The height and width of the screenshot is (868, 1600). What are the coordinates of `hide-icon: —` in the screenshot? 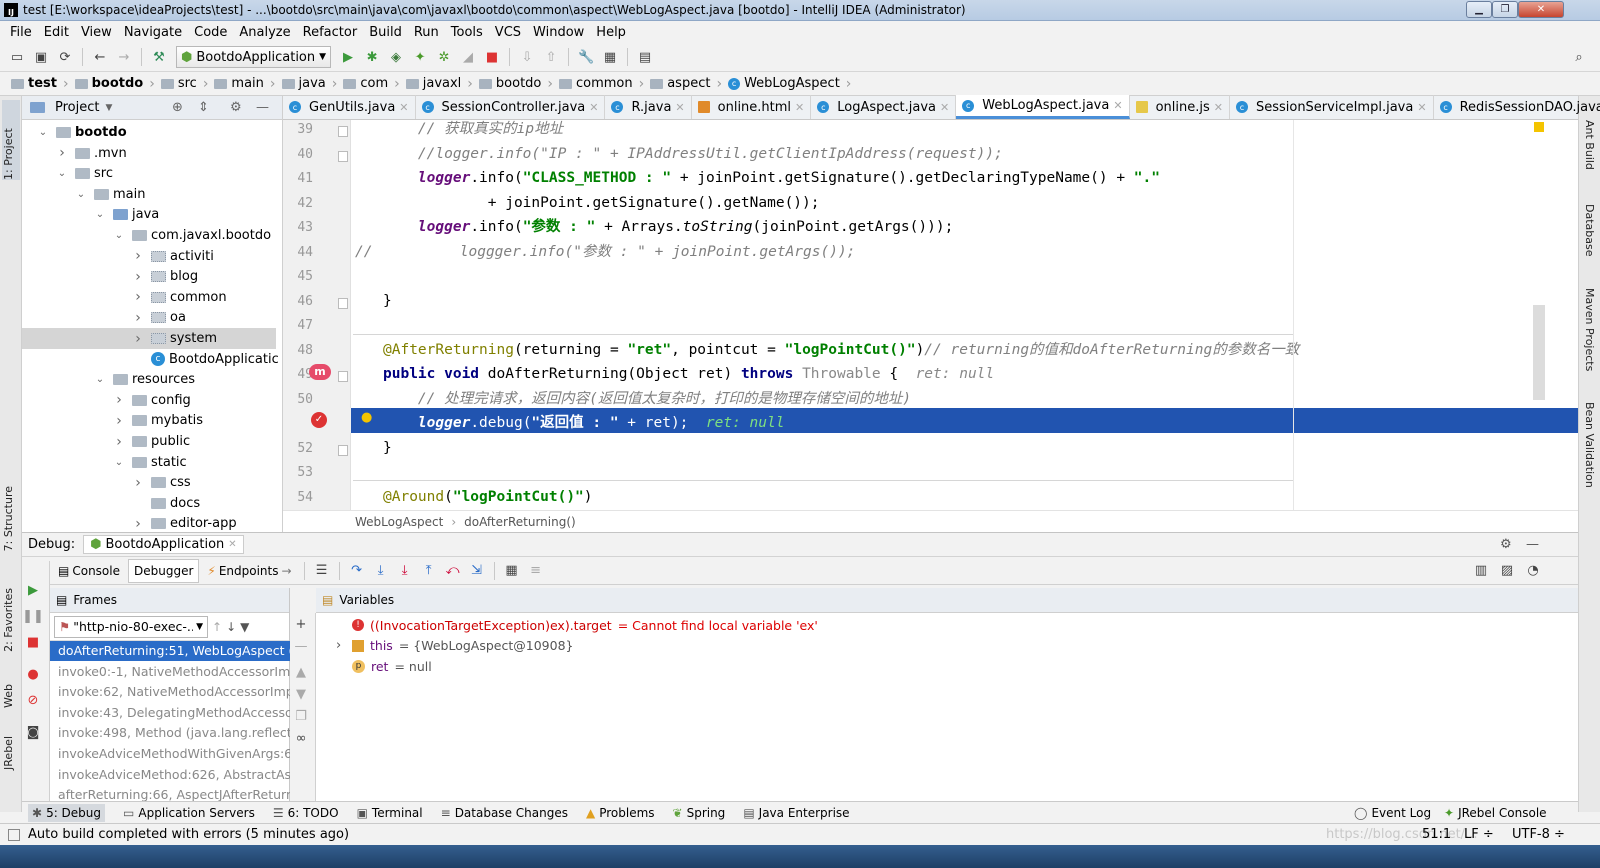 It's located at (262, 107).